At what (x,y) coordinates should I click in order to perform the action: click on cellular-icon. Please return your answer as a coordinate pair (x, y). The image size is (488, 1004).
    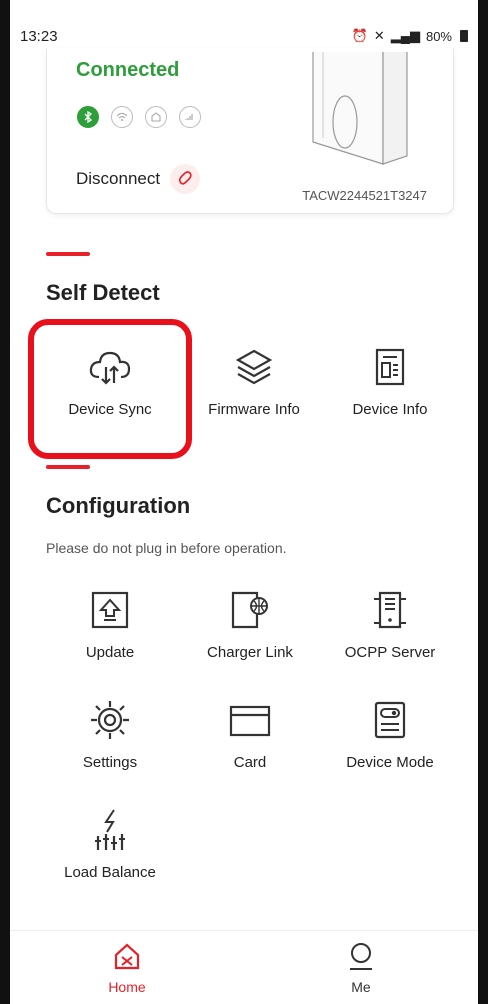
    Looking at the image, I should click on (190, 117).